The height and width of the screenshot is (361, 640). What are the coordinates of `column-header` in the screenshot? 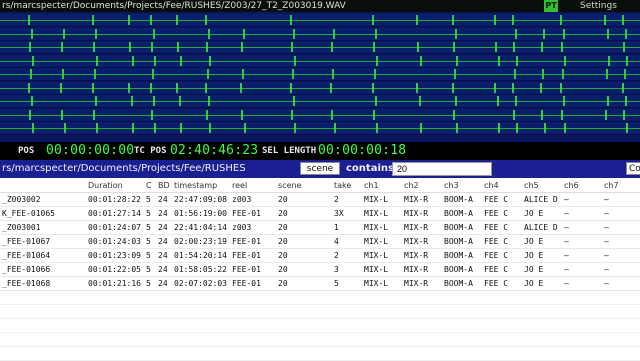 It's located at (43, 185).